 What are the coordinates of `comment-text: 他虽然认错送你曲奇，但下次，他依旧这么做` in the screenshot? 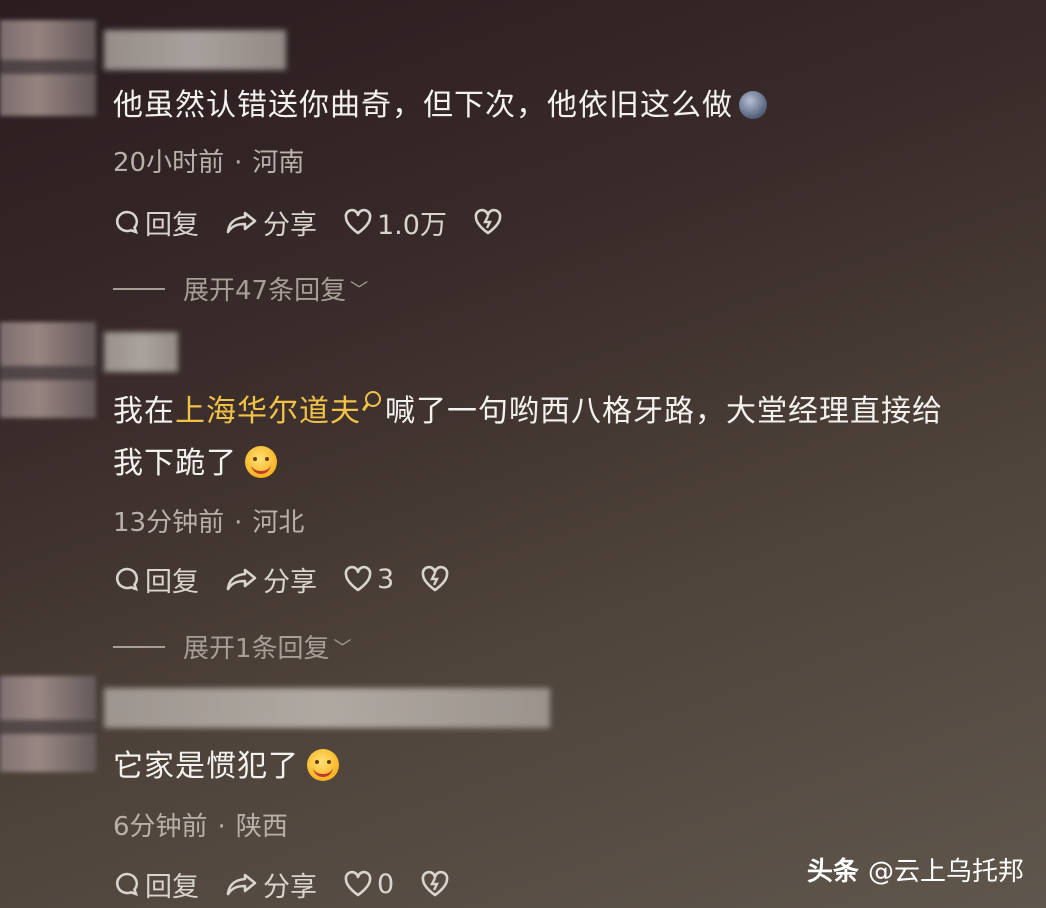 It's located at (440, 106).